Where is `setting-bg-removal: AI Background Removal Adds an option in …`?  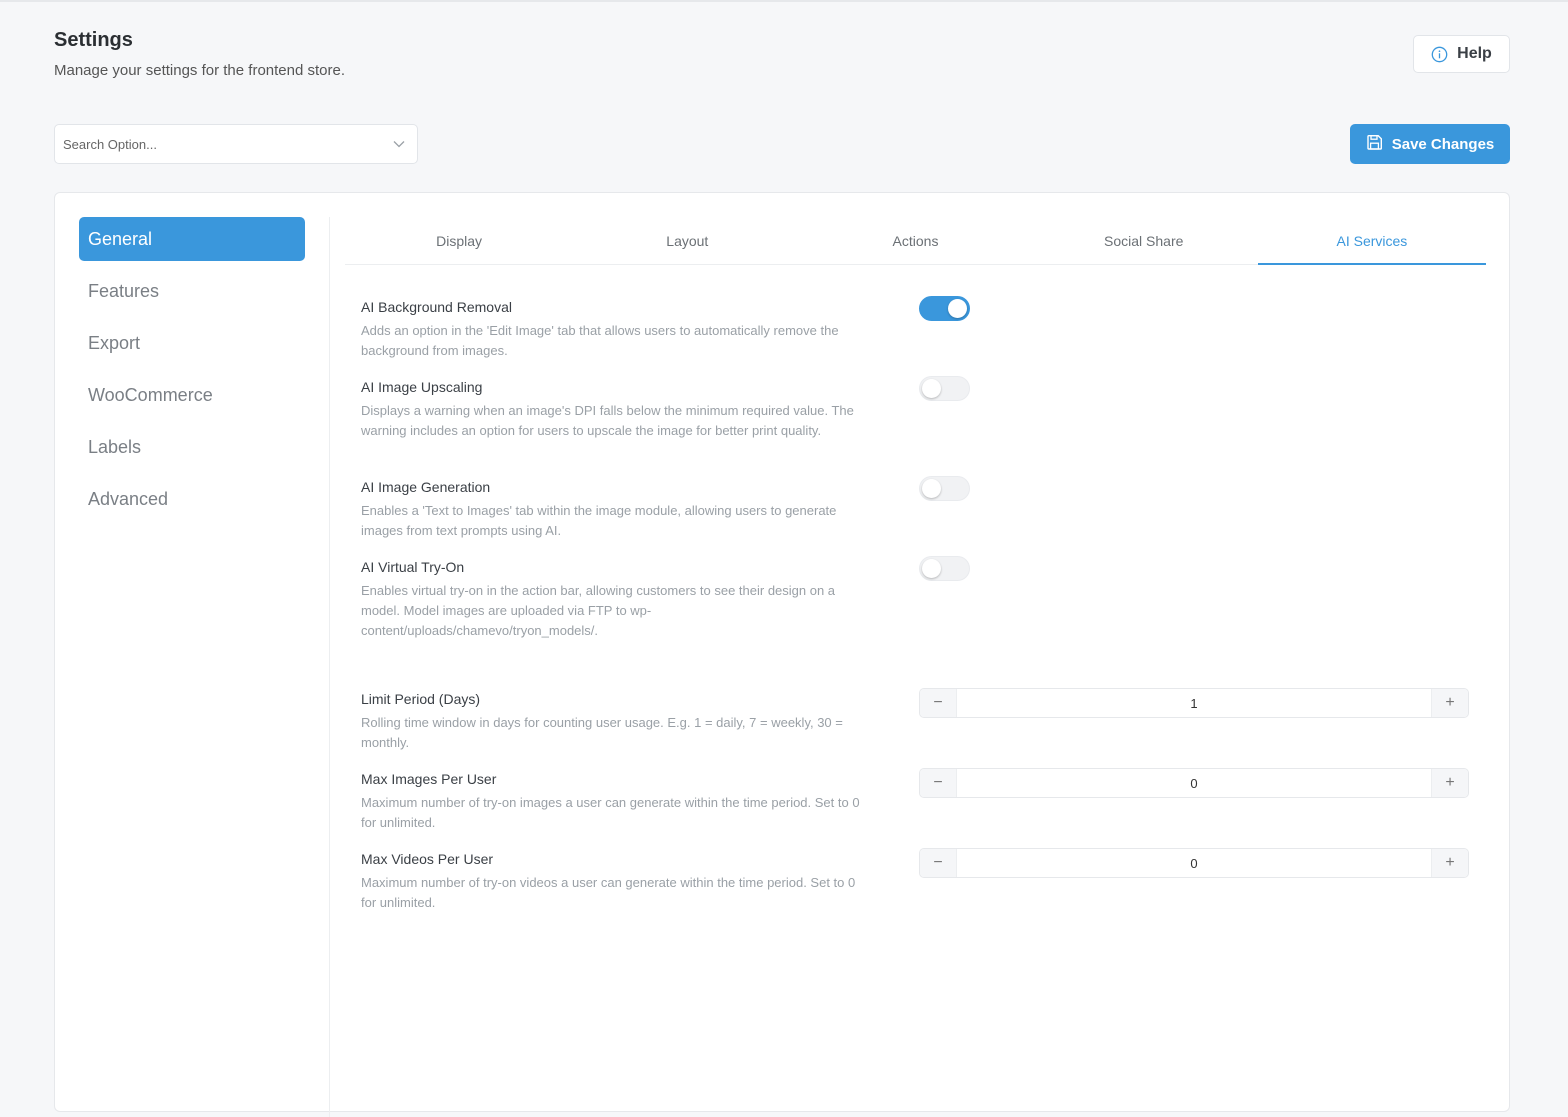 setting-bg-removal: AI Background Removal Adds an option in … is located at coordinates (611, 329).